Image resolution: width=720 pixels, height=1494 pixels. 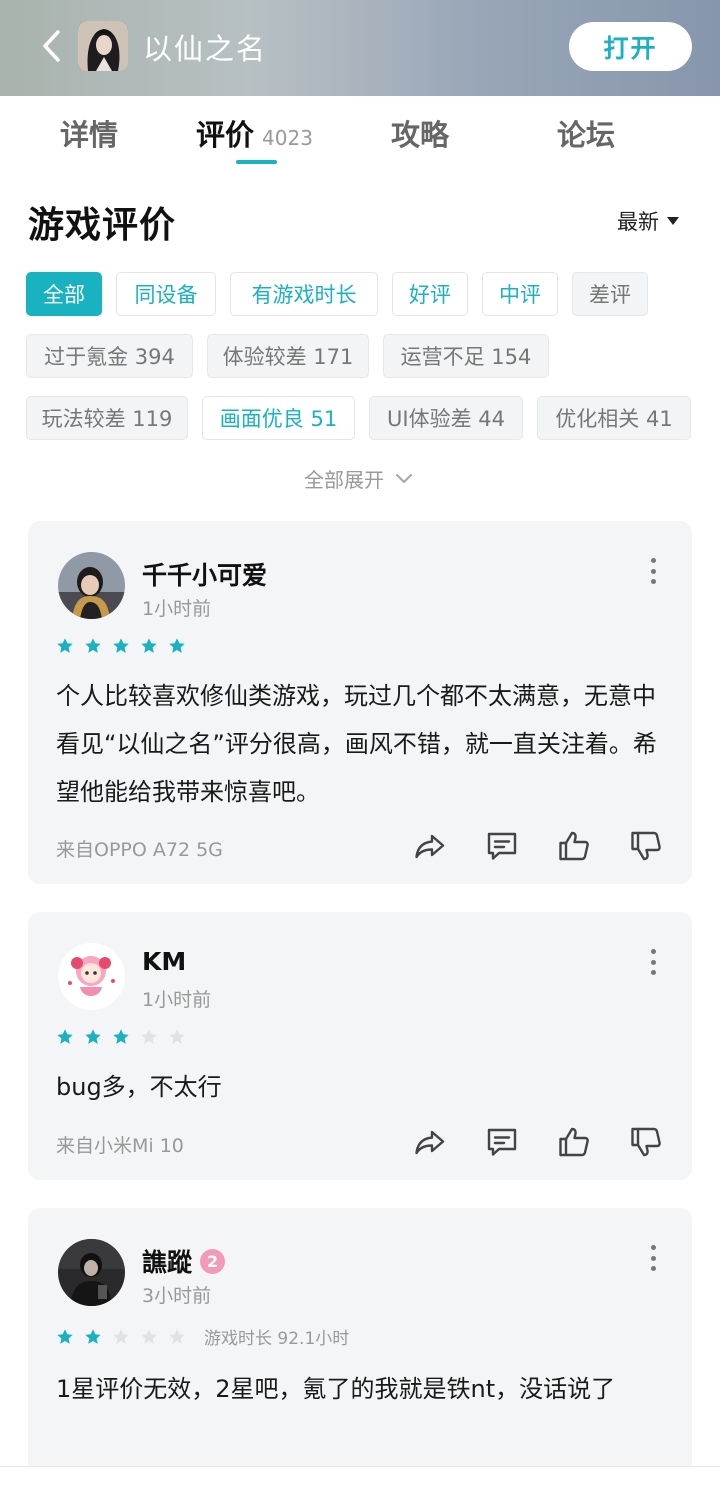 I want to click on filter-chip-positive: 好评, so click(x=430, y=294).